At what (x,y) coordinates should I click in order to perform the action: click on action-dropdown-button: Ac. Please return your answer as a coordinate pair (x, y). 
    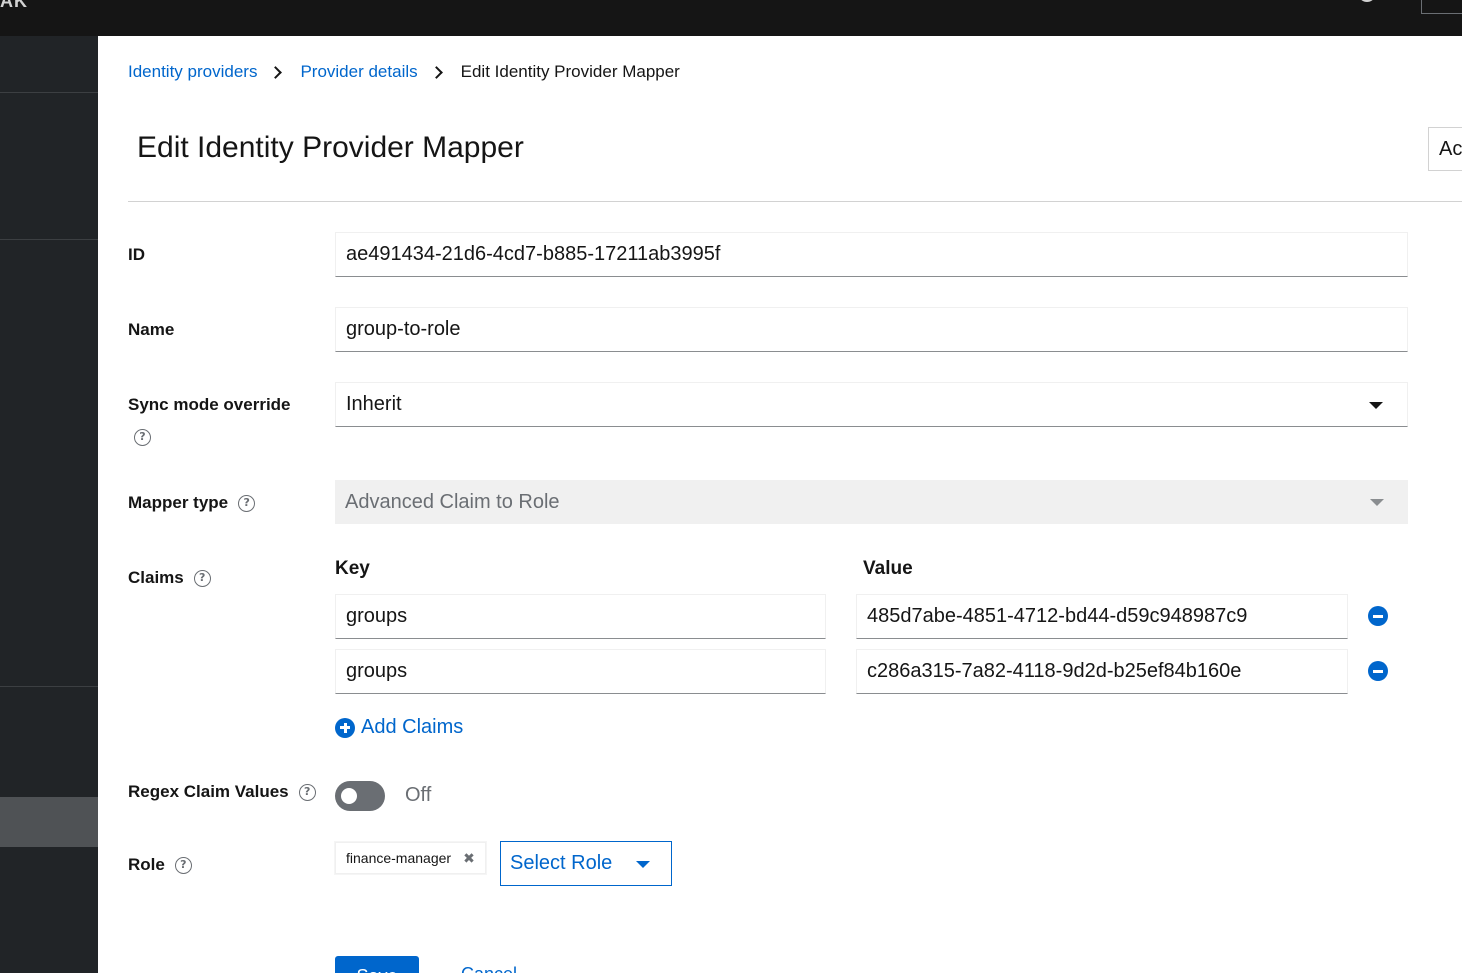
    Looking at the image, I should click on (1445, 149).